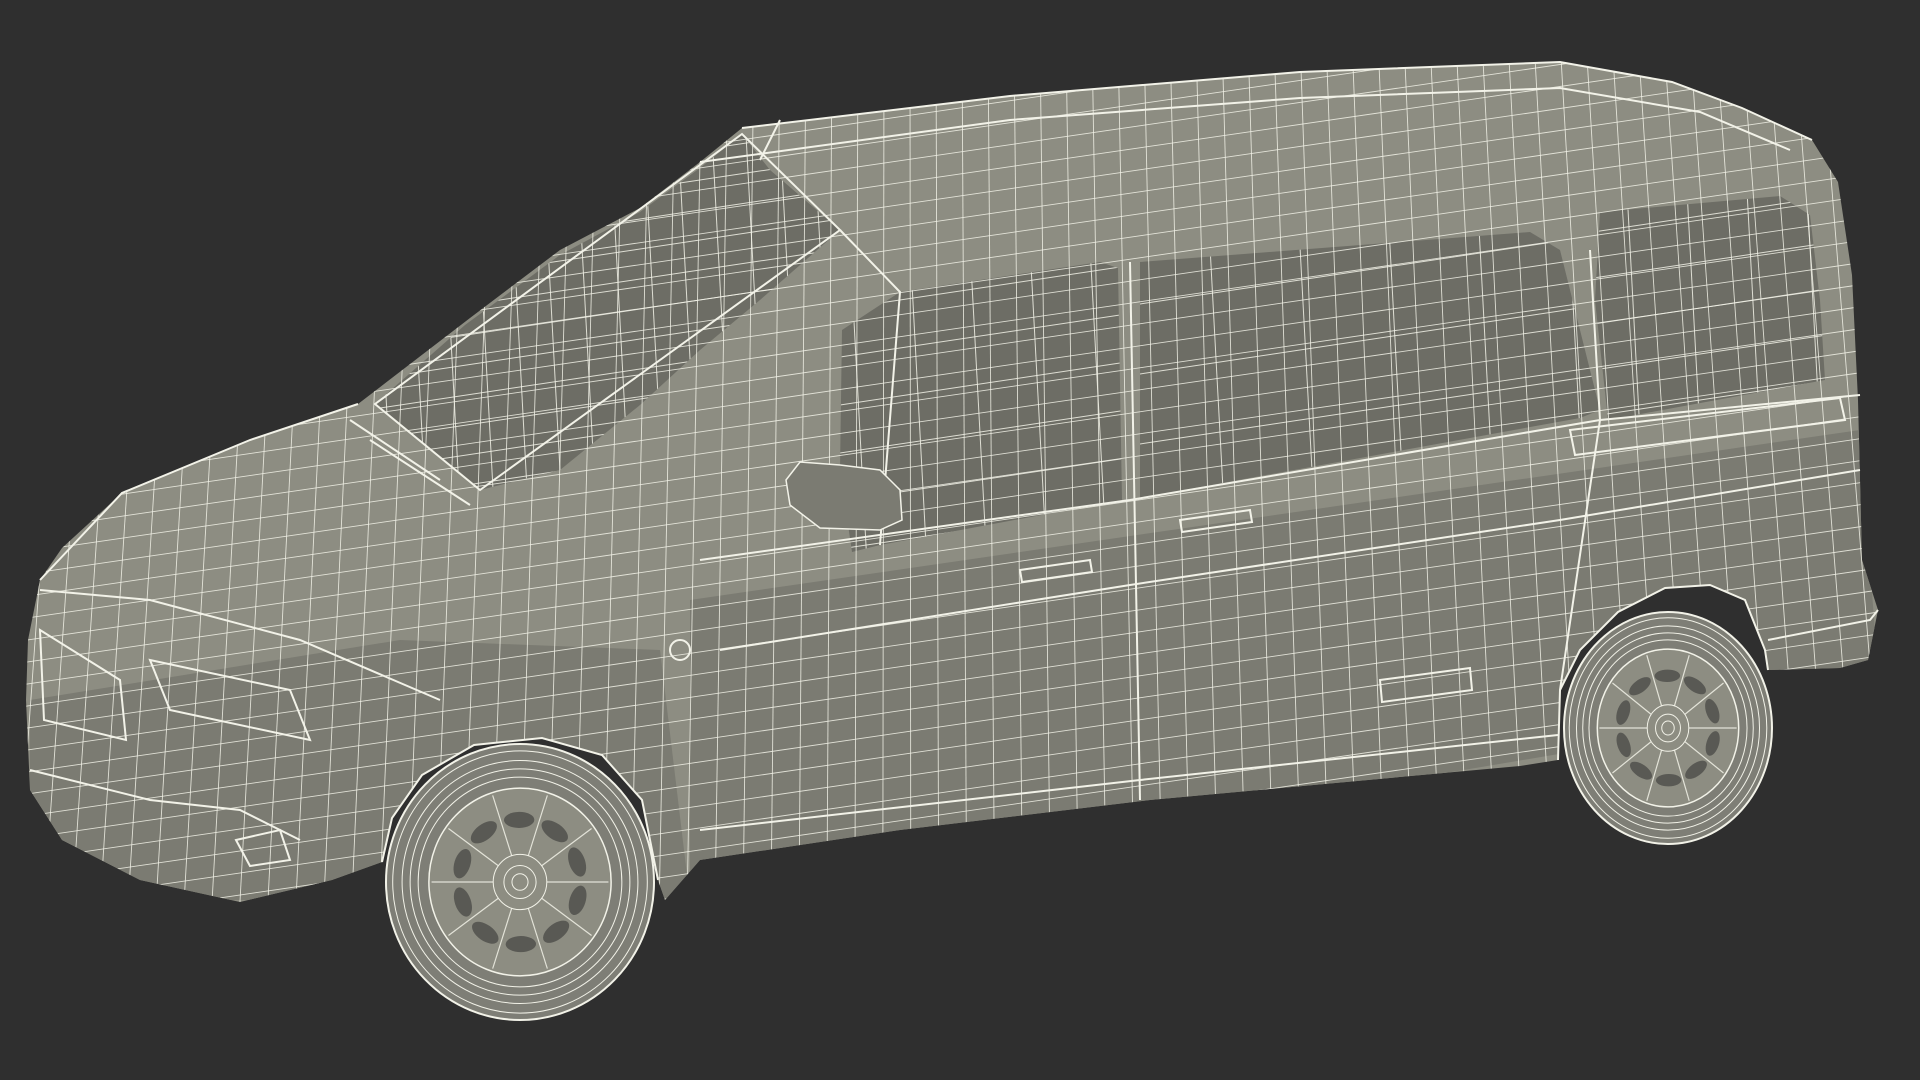 The width and height of the screenshot is (1920, 1080). I want to click on rear-wheel, so click(1668, 728).